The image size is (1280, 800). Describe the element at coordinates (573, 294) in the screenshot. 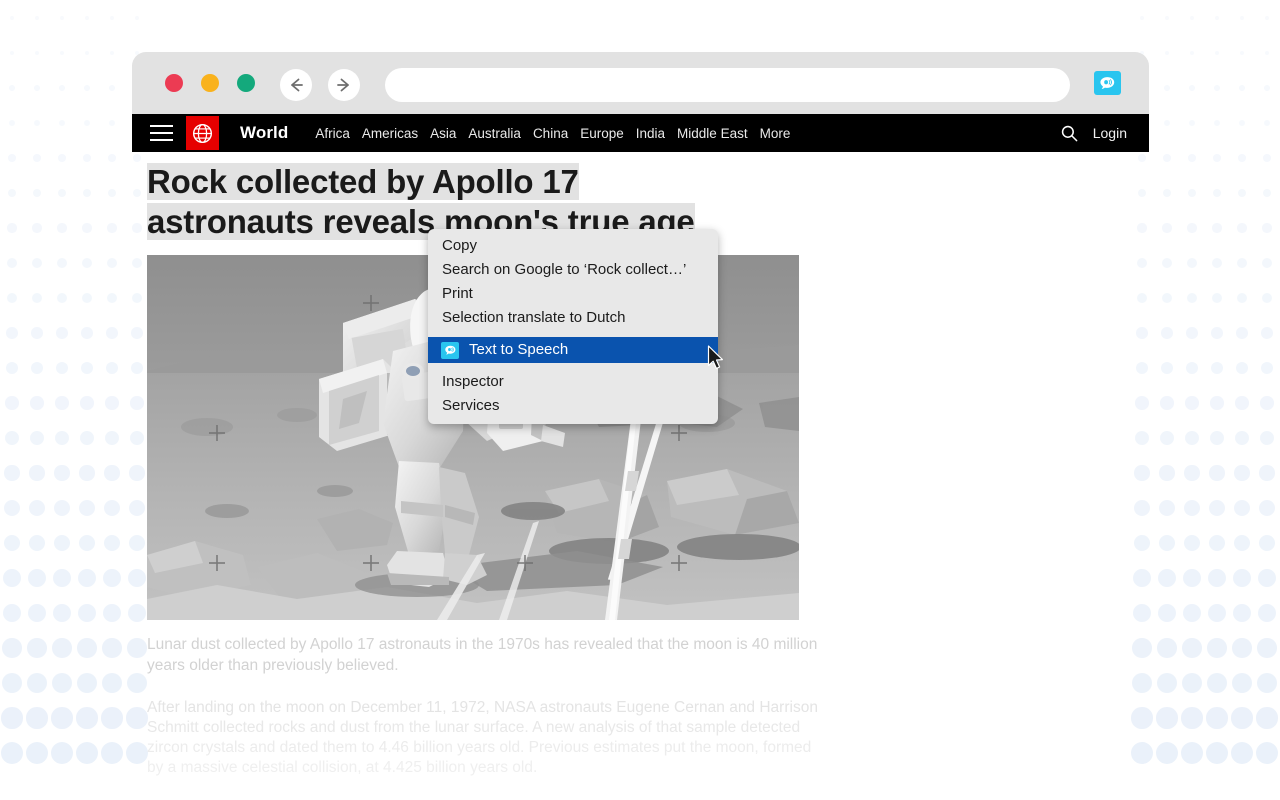

I see `context-menu-item-print: Print` at that location.